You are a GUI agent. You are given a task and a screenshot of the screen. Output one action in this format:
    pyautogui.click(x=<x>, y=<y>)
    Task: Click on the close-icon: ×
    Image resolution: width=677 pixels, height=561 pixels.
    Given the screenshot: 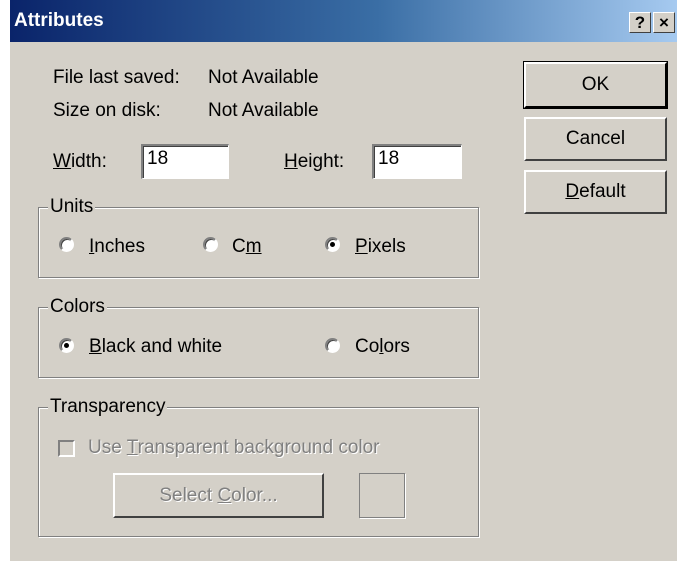 What is the action you would take?
    pyautogui.click(x=664, y=22)
    